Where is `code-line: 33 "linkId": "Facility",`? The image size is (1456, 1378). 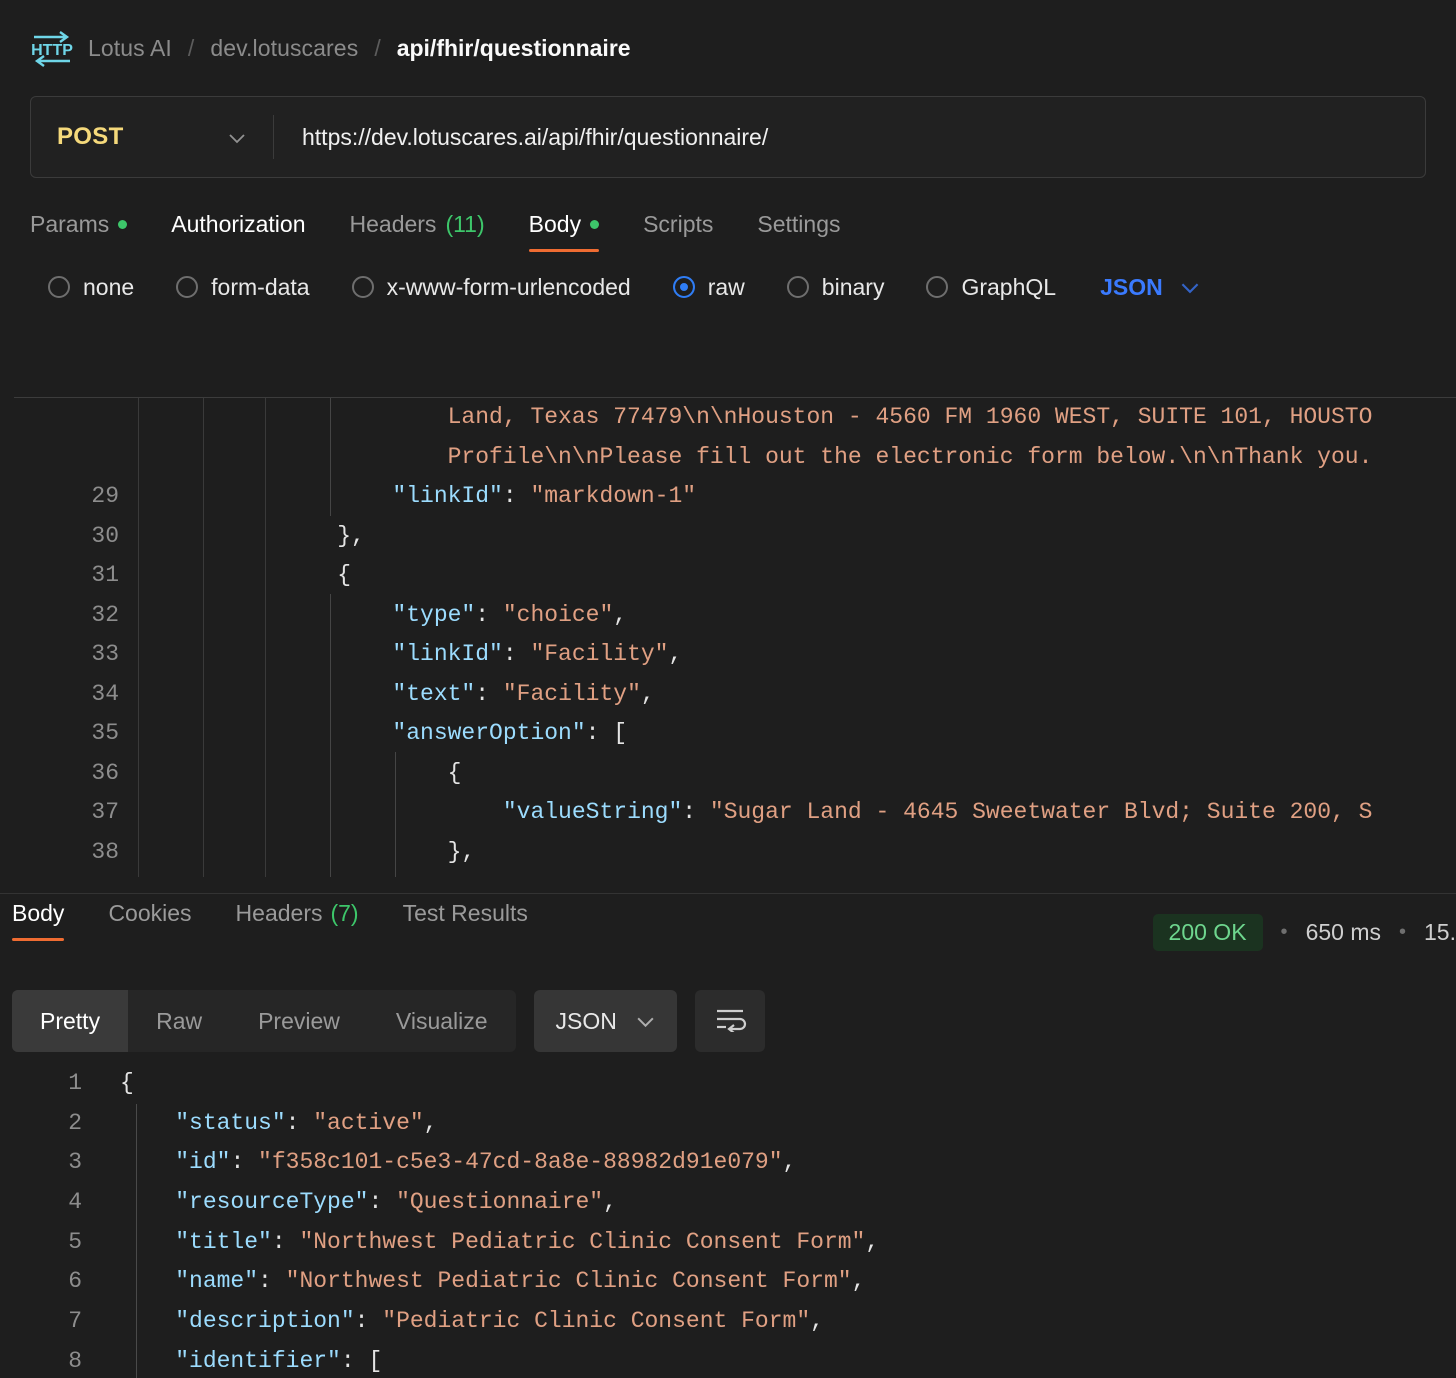 code-line: 33 "linkId": "Facility", is located at coordinates (735, 655).